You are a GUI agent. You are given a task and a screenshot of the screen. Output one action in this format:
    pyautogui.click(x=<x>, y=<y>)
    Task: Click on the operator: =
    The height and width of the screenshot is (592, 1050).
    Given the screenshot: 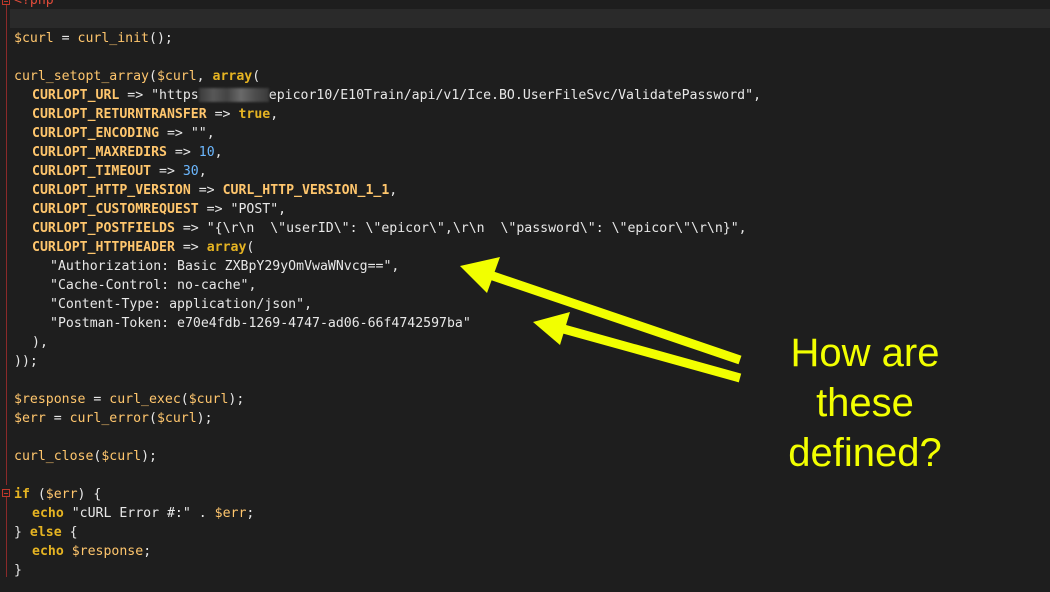 What is the action you would take?
    pyautogui.click(x=57, y=418)
    